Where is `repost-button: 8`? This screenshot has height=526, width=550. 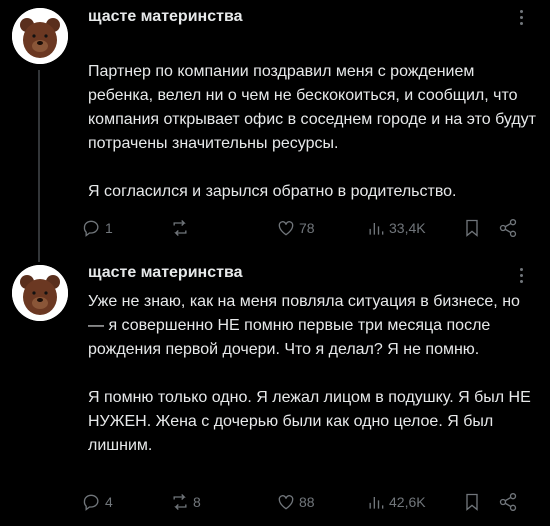 repost-button: 8 is located at coordinates (185, 502).